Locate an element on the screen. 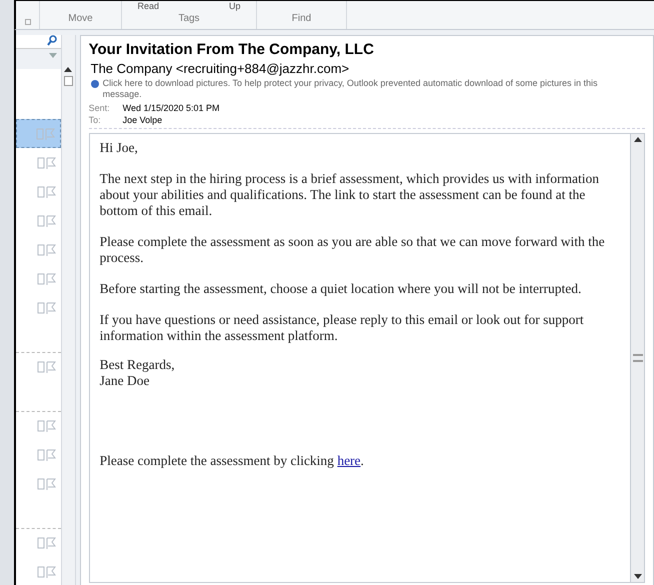 The width and height of the screenshot is (654, 585). message-row is located at coordinates (38, 133).